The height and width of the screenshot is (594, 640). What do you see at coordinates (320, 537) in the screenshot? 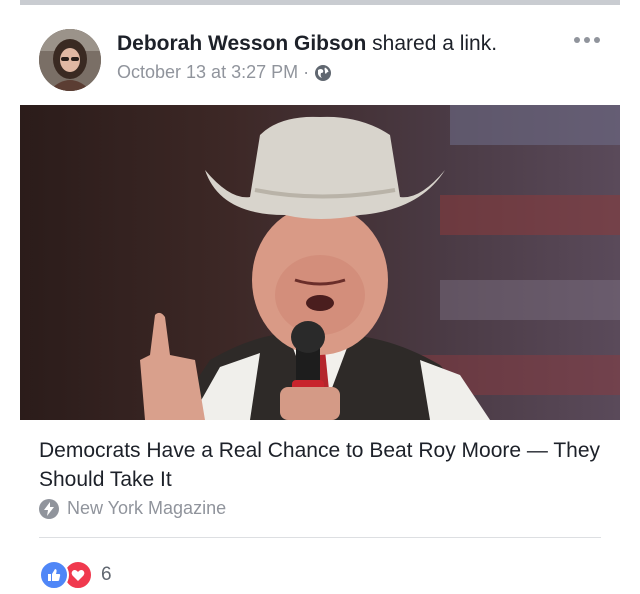
I see `divider` at bounding box center [320, 537].